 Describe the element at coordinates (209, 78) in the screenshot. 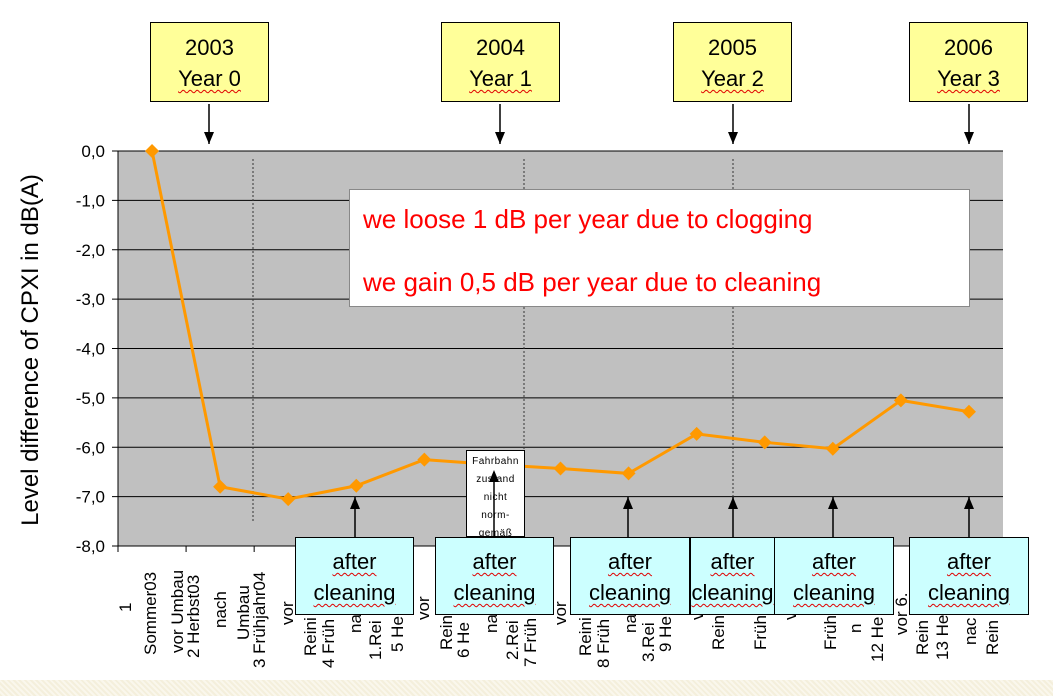

I see `year-index: Year 0` at that location.